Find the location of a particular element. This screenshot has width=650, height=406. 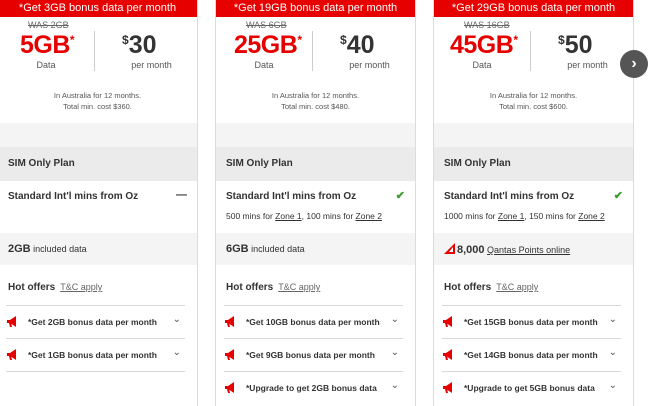

offer-row: *Upgrade to get 2GB bonus data ⌄ is located at coordinates (313, 388).